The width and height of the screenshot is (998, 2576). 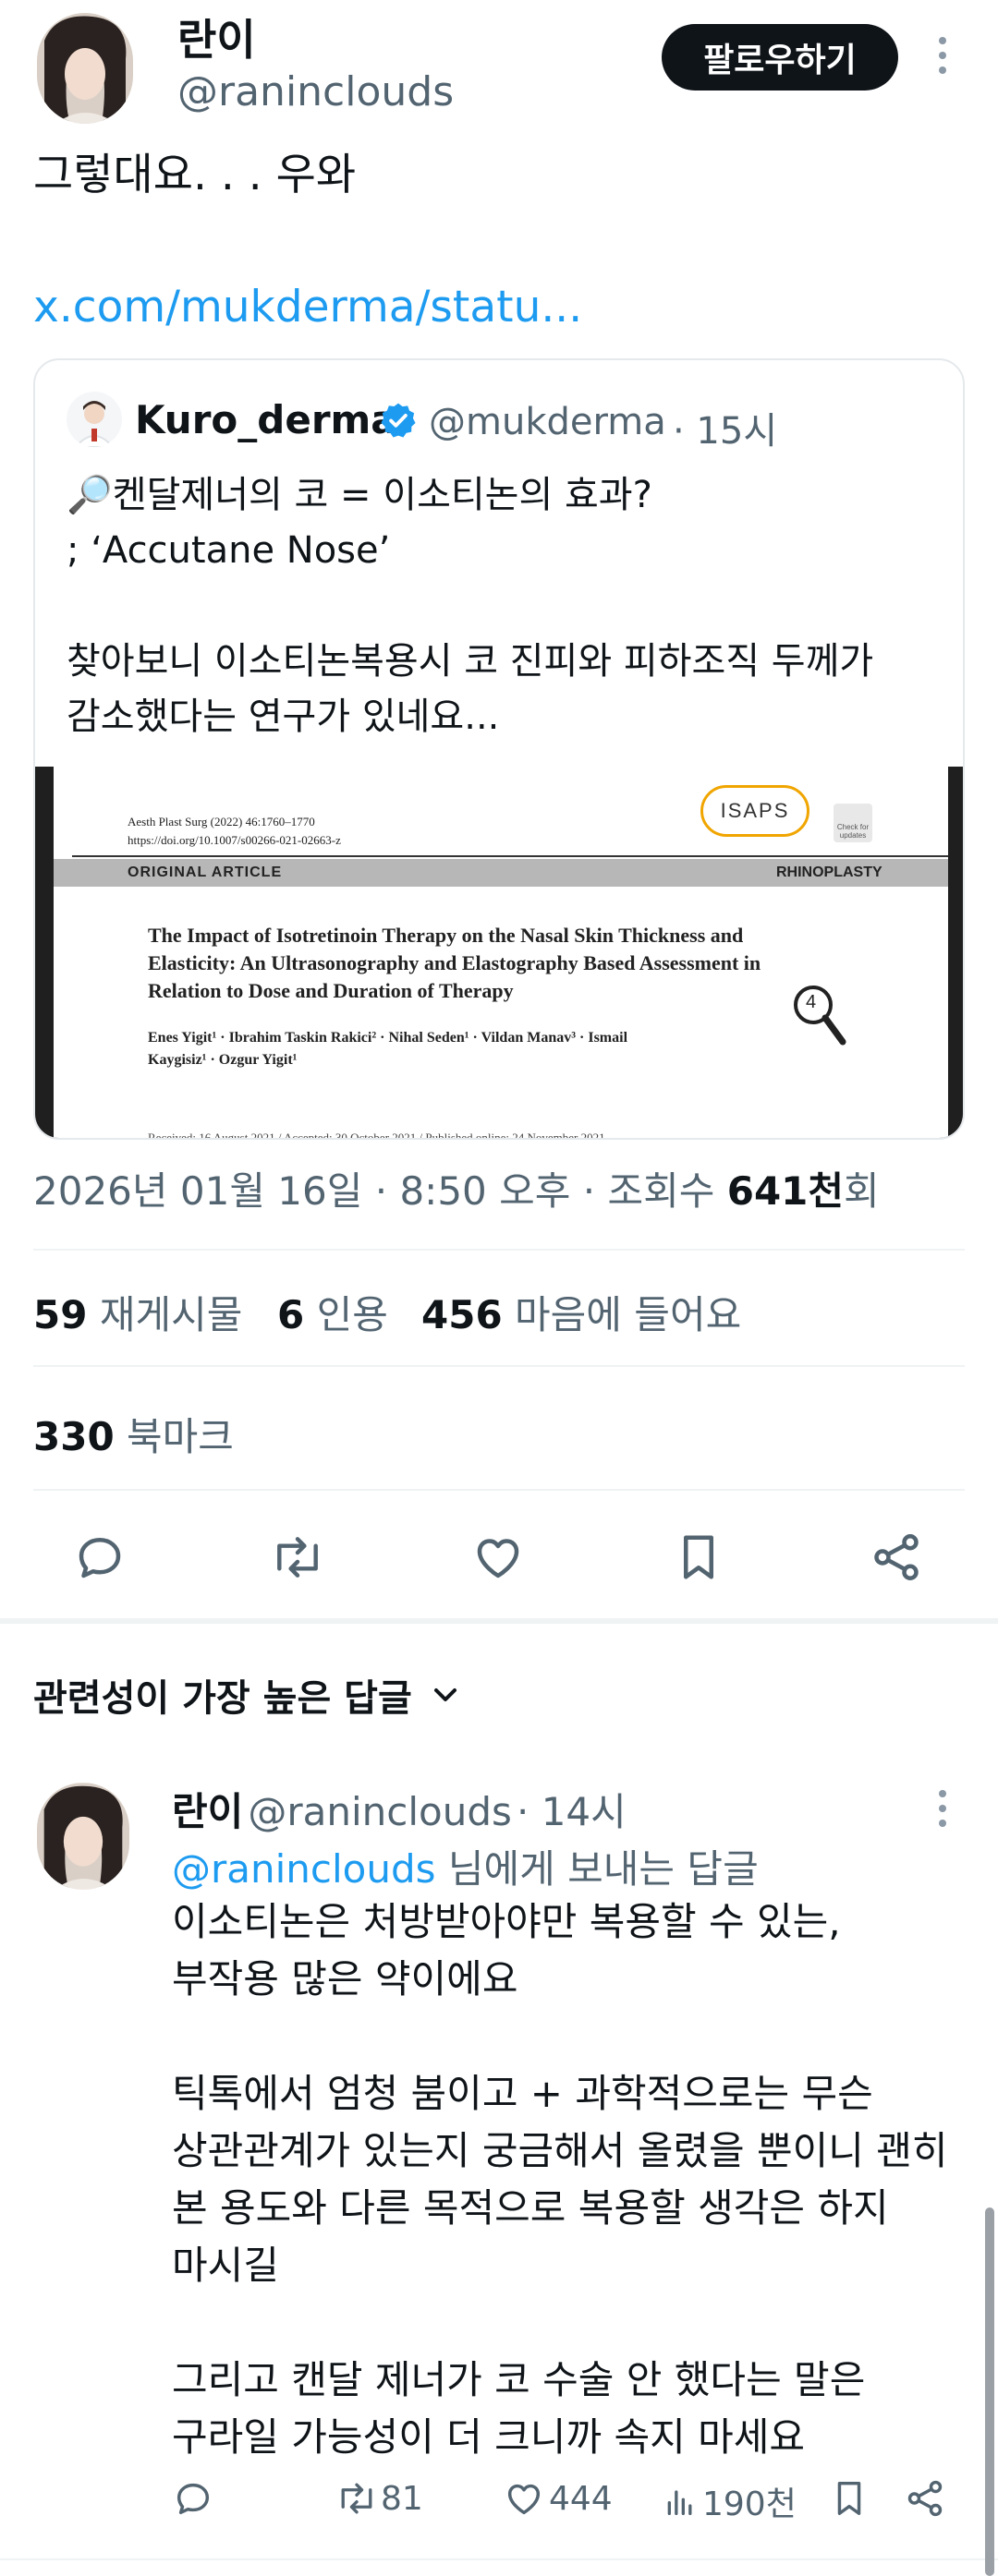 I want to click on reply-reply-icon, so click(x=193, y=2498).